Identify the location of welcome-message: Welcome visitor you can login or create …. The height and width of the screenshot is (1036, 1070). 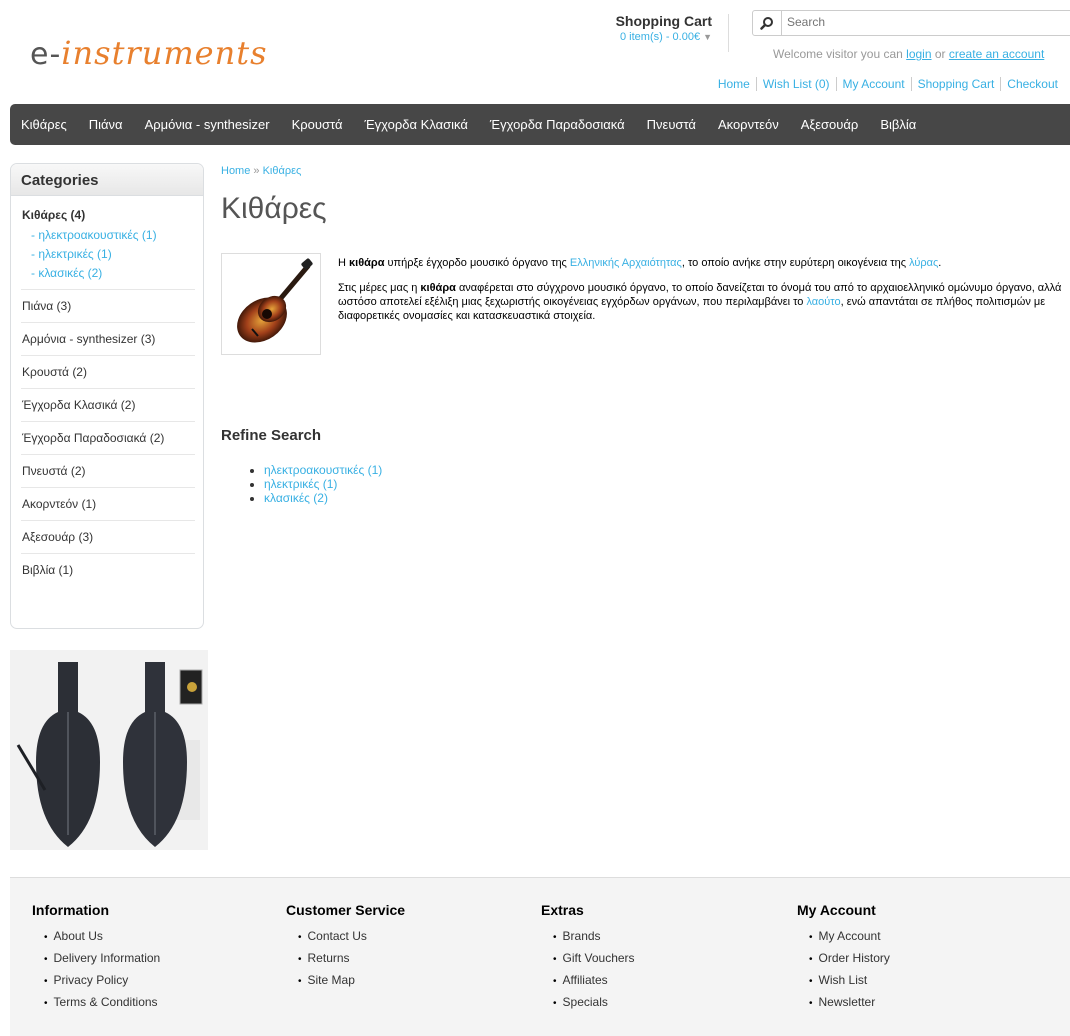
(908, 54).